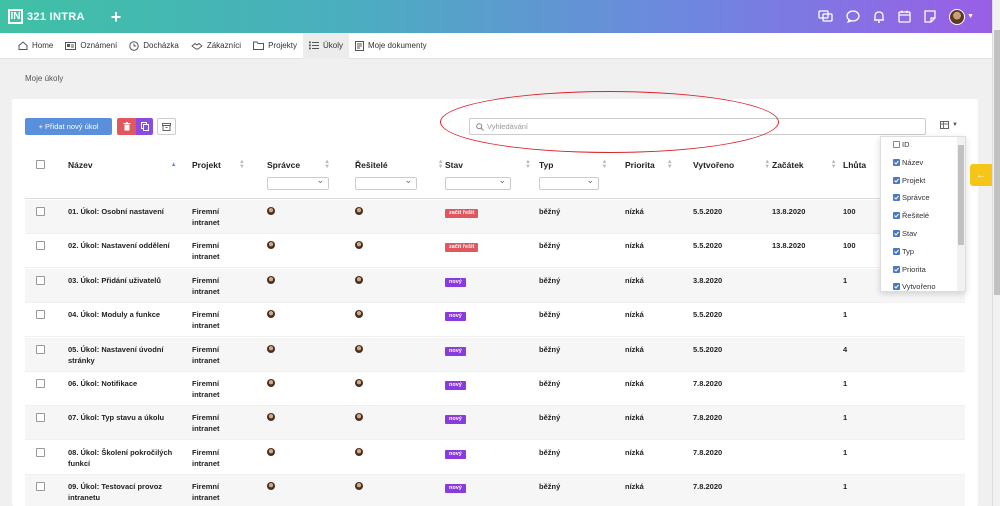  I want to click on column-option: Řešitelé, so click(911, 215).